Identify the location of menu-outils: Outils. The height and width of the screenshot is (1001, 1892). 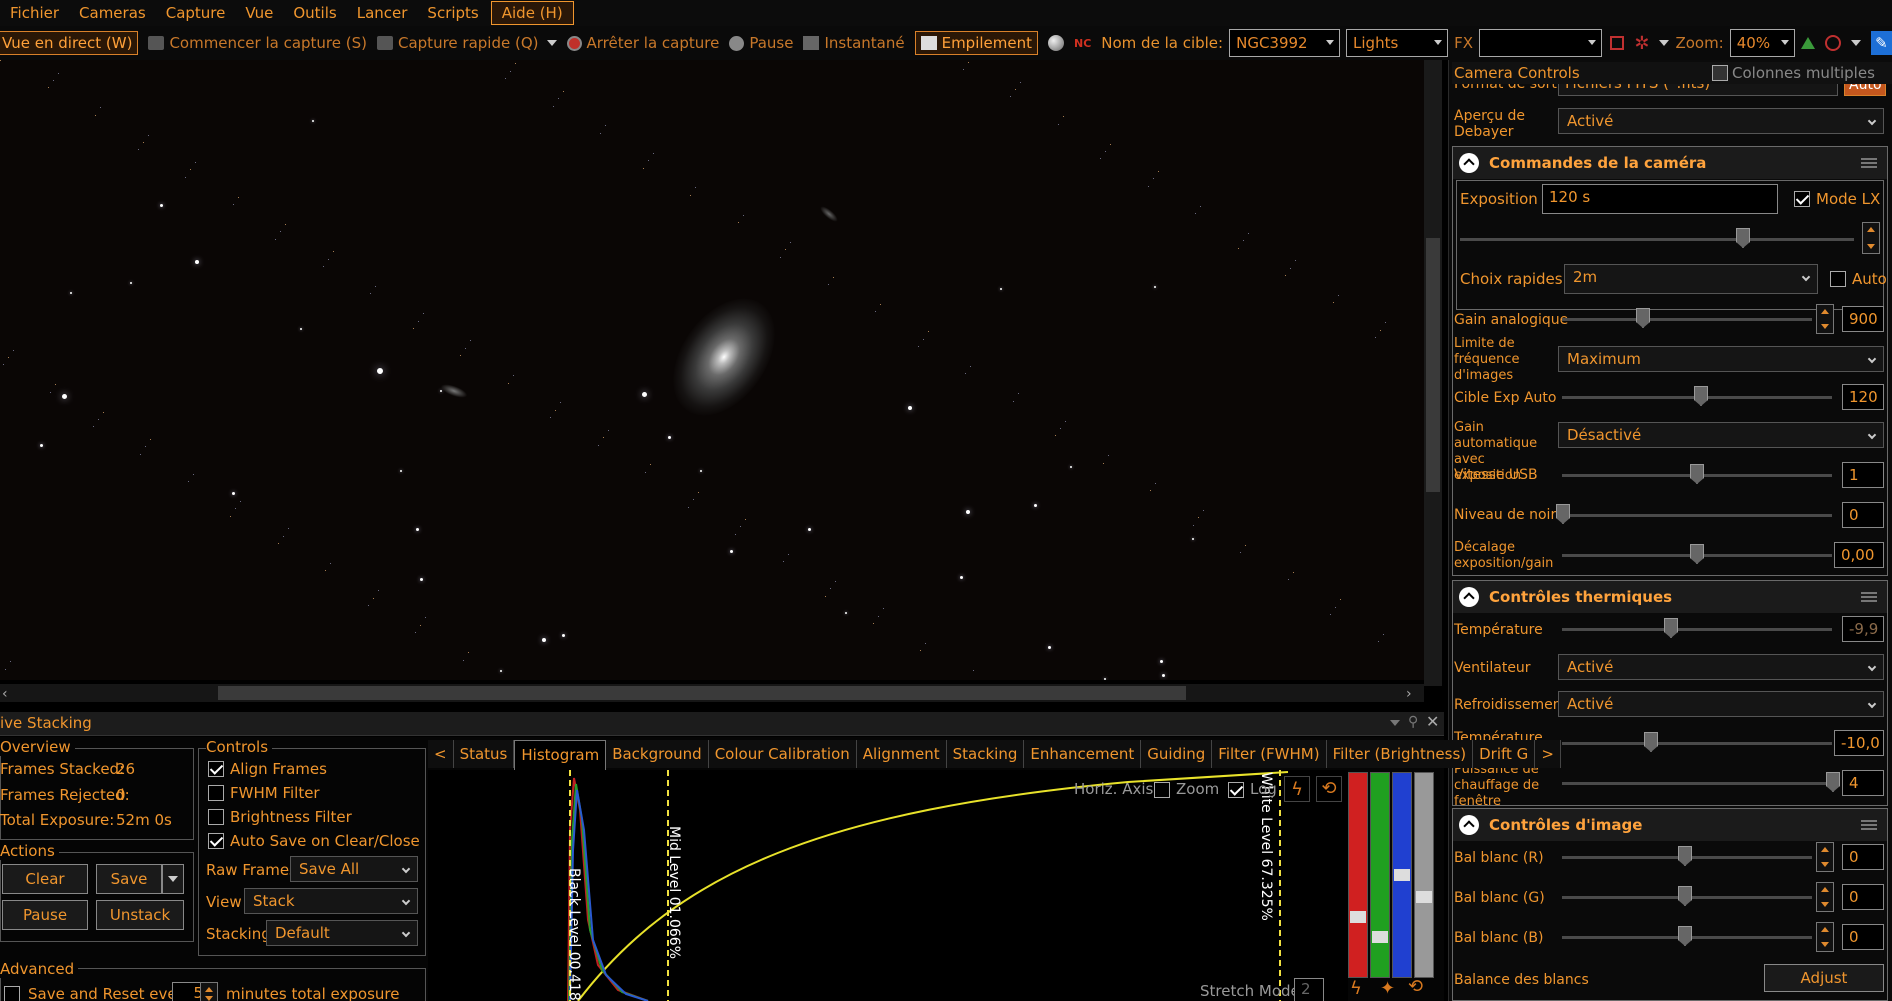
(314, 13).